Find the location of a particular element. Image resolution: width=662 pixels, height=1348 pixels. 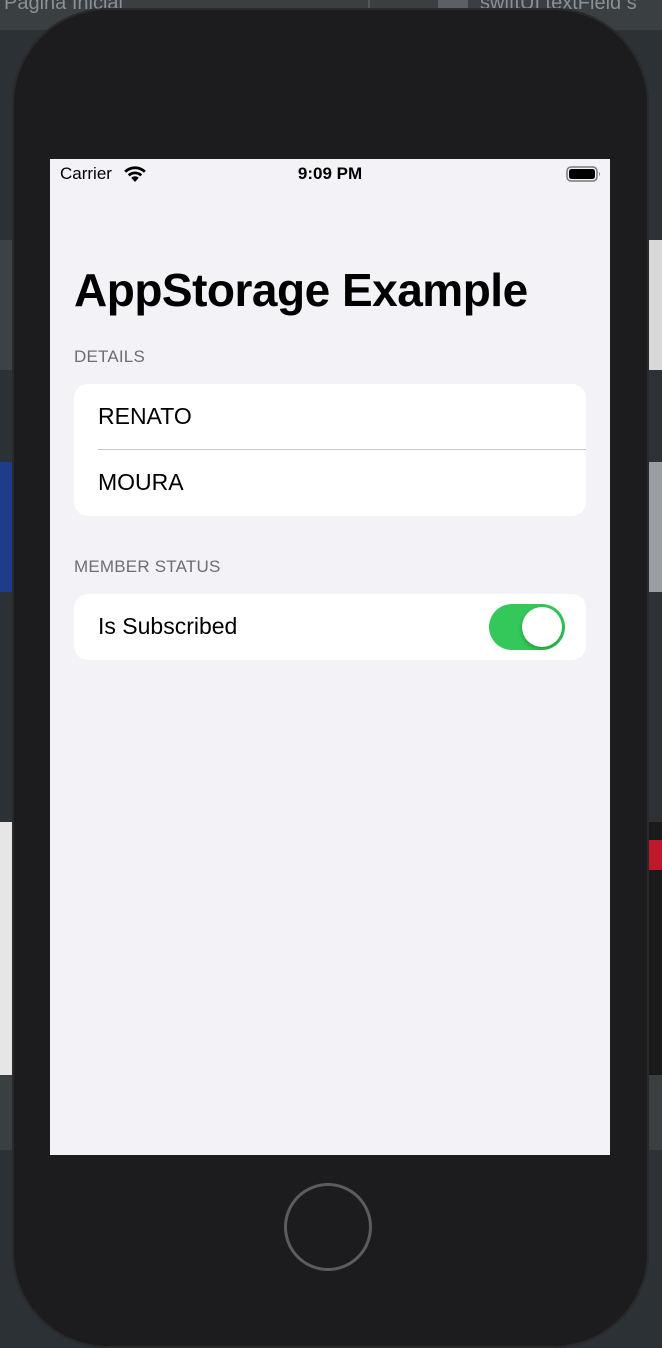

first-name-field: RENATO is located at coordinates (330, 417).